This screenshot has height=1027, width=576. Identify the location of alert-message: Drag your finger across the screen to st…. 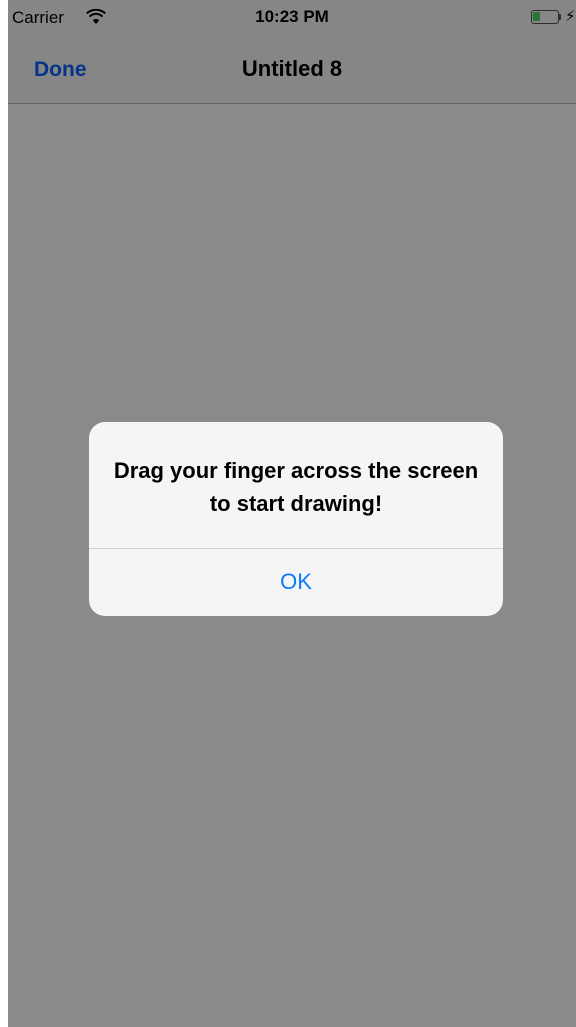
(296, 487).